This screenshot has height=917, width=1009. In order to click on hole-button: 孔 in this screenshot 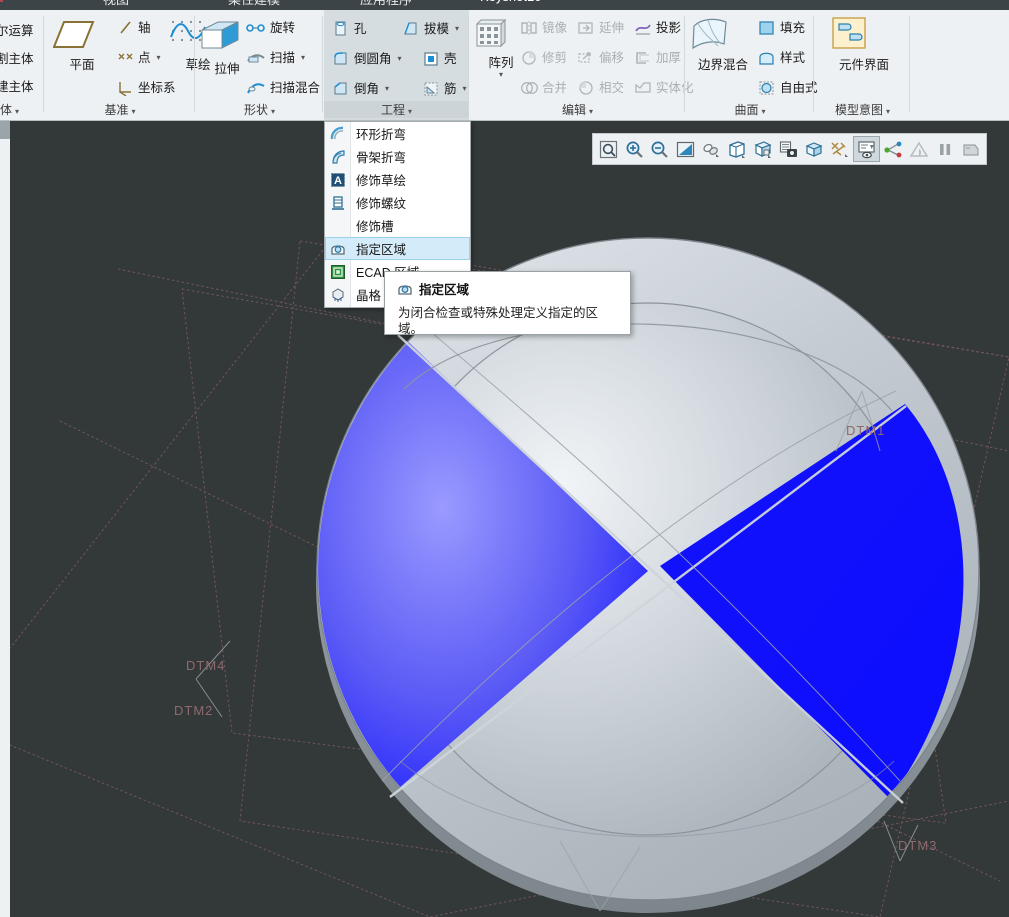, I will do `click(349, 28)`.